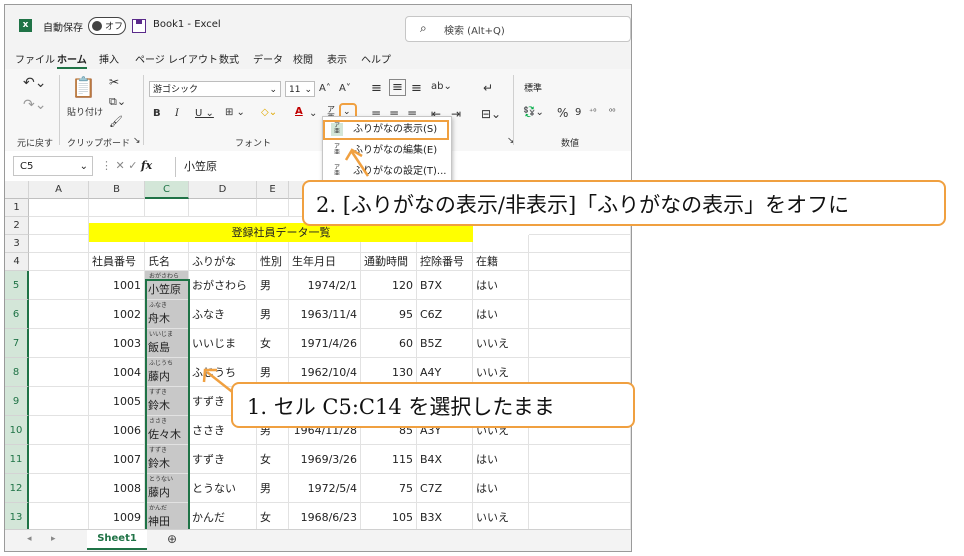 The image size is (964, 556). I want to click on callout-step2: 2. [ふりがなの表示/非表示]「ふりがなの表示」をオフに, so click(624, 203).